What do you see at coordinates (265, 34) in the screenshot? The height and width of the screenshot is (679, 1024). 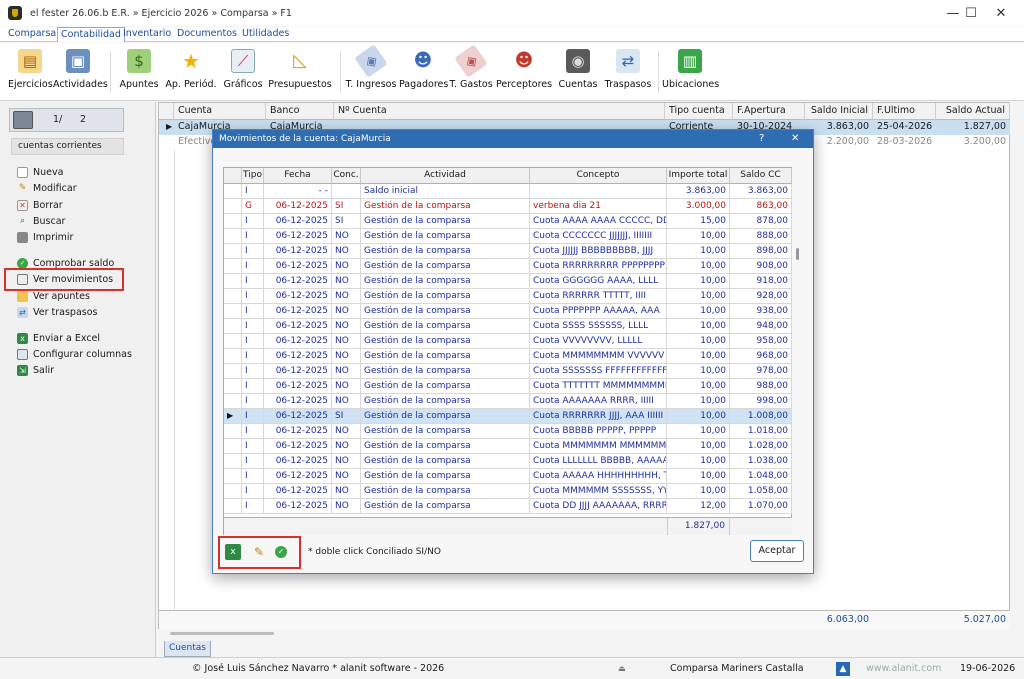 I see `menu-utilidades: Utilidades` at bounding box center [265, 34].